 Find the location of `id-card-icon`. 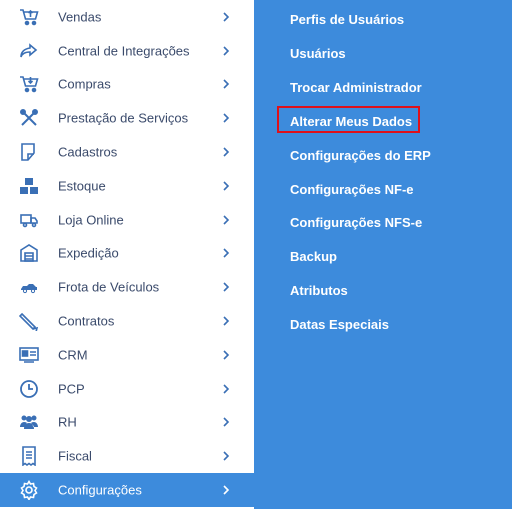

id-card-icon is located at coordinates (29, 355).